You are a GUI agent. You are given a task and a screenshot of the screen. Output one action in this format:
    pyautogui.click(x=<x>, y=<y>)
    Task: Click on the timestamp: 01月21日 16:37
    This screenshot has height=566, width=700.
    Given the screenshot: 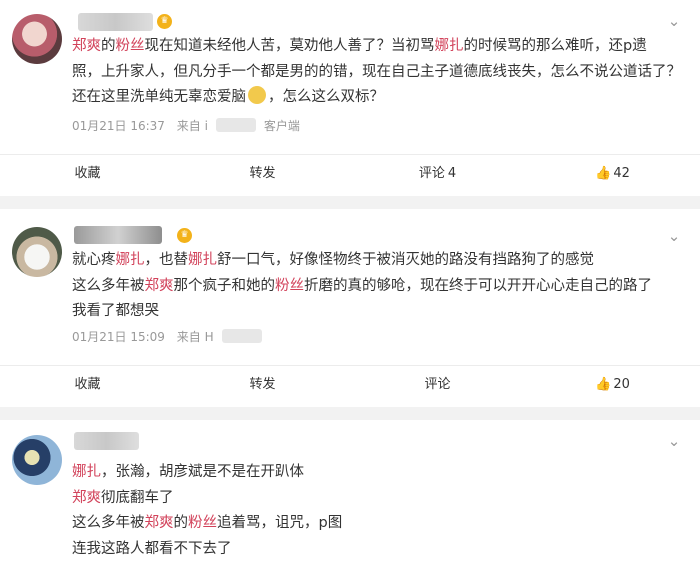 What is the action you would take?
    pyautogui.click(x=118, y=126)
    